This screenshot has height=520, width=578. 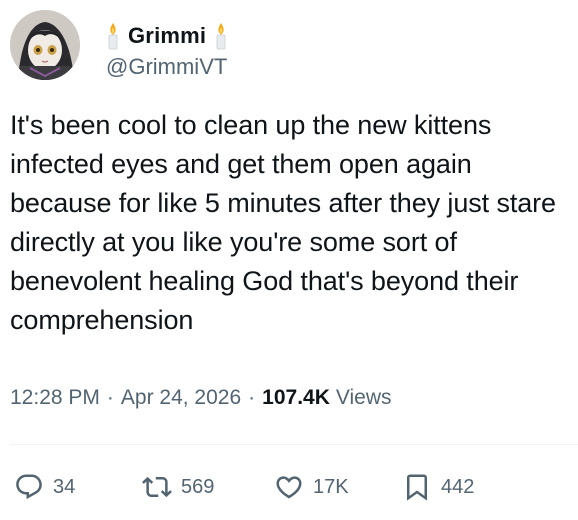 What do you see at coordinates (296, 397) in the screenshot?
I see `views-count: 107.4K` at bounding box center [296, 397].